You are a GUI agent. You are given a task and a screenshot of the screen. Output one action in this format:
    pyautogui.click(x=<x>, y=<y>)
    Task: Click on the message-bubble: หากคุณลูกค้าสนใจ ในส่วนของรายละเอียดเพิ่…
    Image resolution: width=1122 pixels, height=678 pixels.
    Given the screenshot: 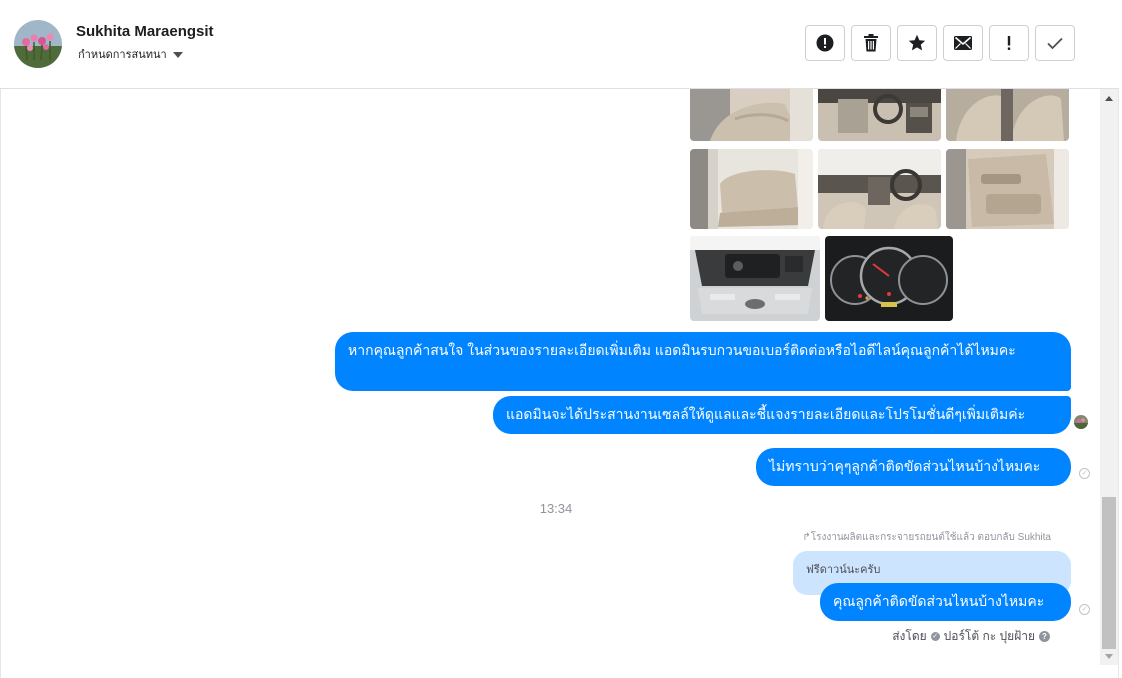 What is the action you would take?
    pyautogui.click(x=703, y=361)
    